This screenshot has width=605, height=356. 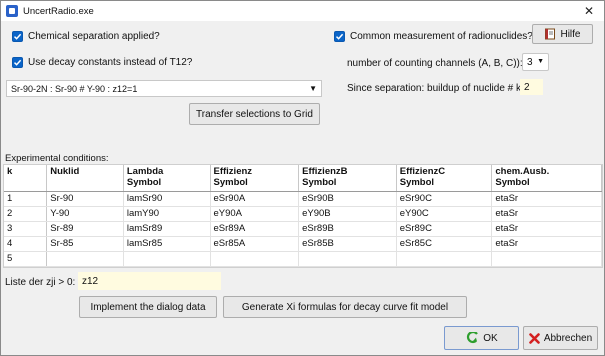 I want to click on chem-separation-label: Chemical separation applied?, so click(x=94, y=36).